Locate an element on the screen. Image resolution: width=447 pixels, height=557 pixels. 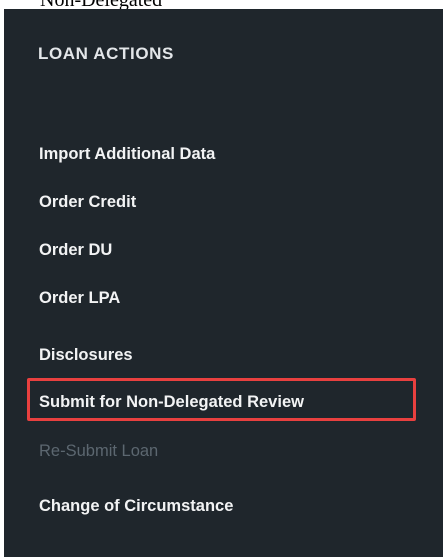
top-caption: Non-Delegated is located at coordinates (101, 5).